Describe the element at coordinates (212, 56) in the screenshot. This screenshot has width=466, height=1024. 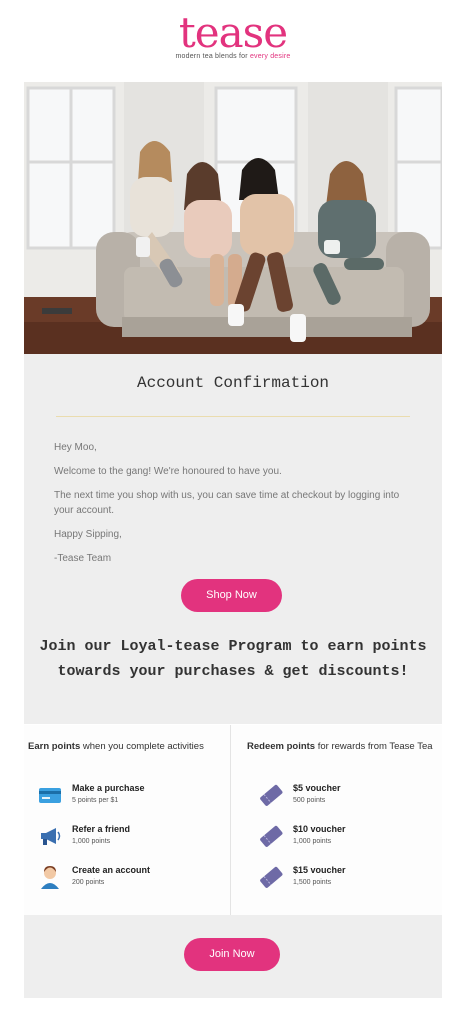
I see `tagline-prefix: modern tea blends for` at that location.